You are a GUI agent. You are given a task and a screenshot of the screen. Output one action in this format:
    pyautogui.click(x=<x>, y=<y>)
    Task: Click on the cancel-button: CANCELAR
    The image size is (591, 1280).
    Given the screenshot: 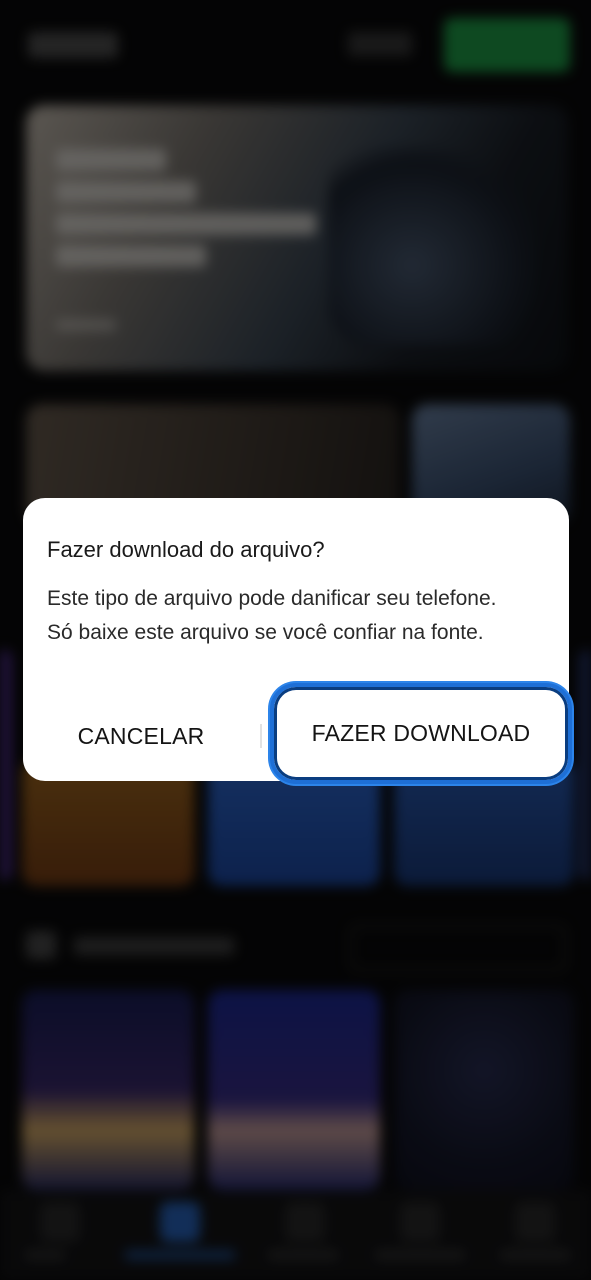 What is the action you would take?
    pyautogui.click(x=141, y=736)
    